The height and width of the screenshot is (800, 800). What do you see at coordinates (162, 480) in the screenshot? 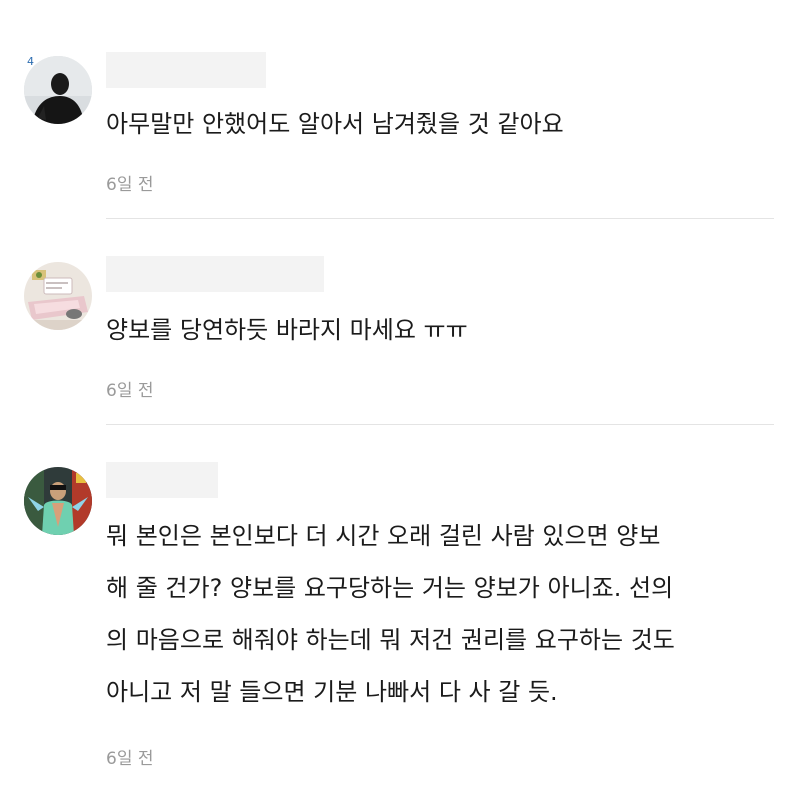
I see `username-placeholder` at bounding box center [162, 480].